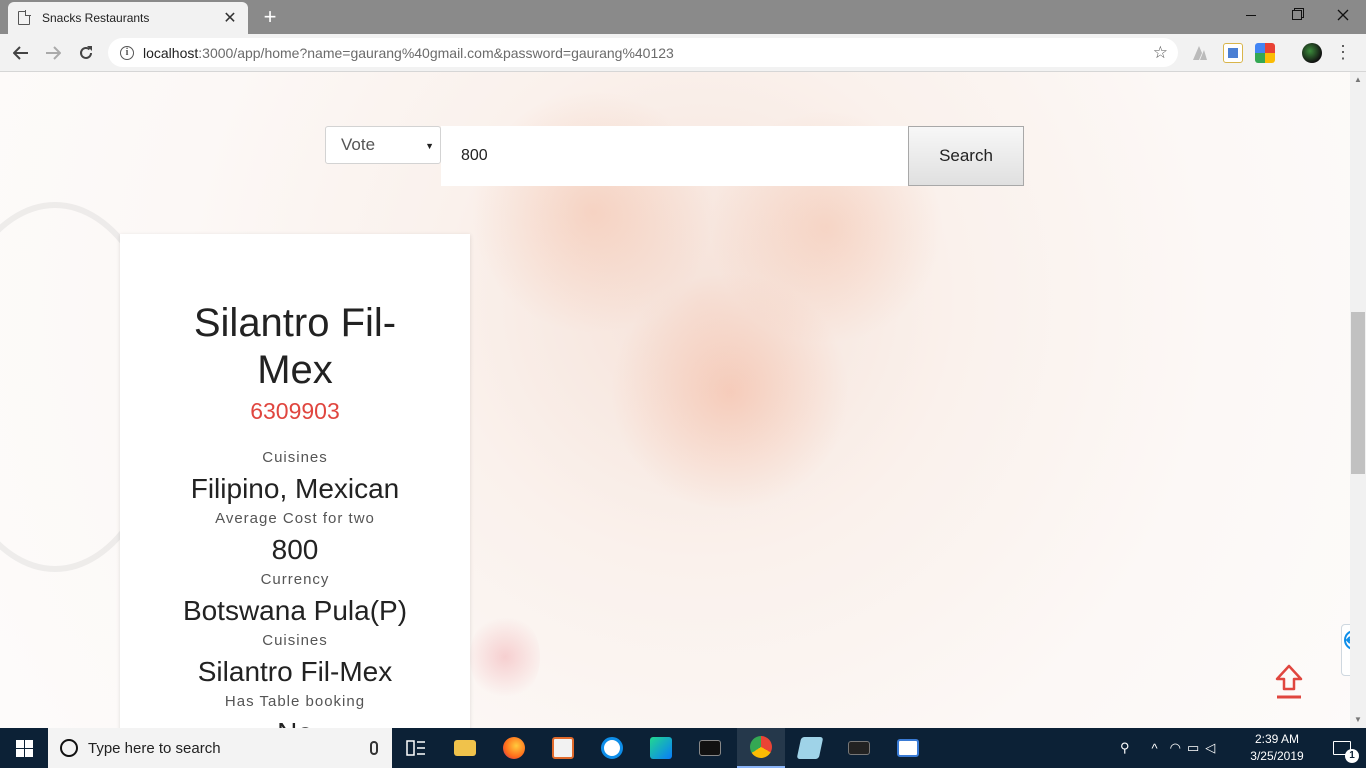 This screenshot has height=768, width=1366. Describe the element at coordinates (295, 549) in the screenshot. I see `field-value: 800` at that location.